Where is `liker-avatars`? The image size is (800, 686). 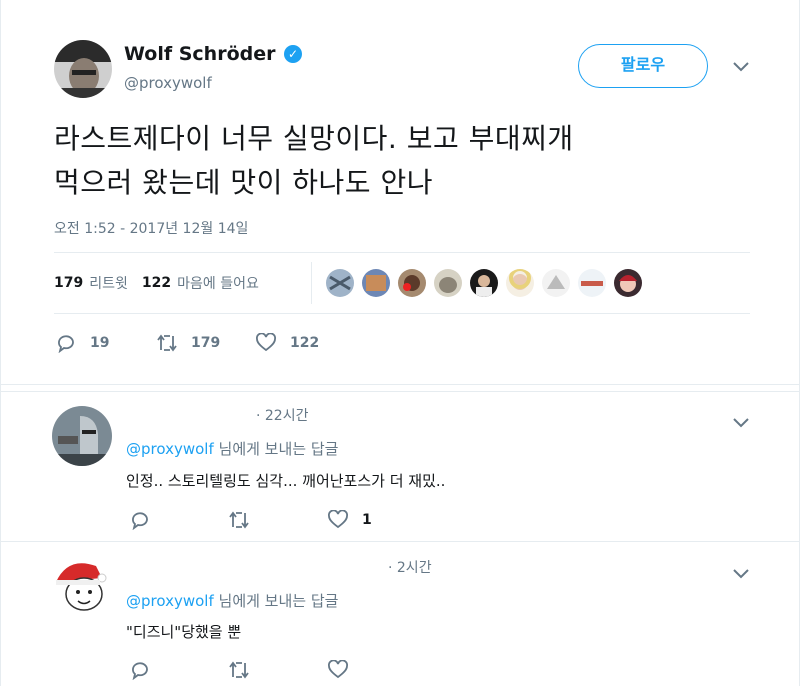
liker-avatars is located at coordinates (484, 283).